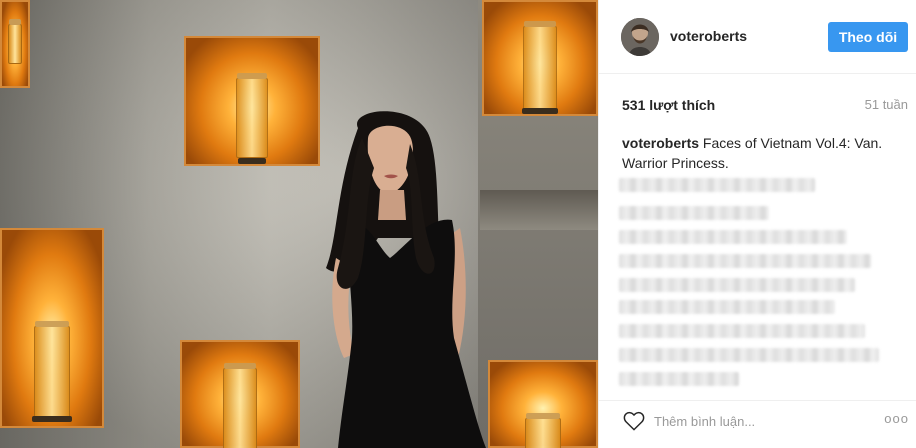  What do you see at coordinates (634, 421) in the screenshot?
I see `heart-icon` at bounding box center [634, 421].